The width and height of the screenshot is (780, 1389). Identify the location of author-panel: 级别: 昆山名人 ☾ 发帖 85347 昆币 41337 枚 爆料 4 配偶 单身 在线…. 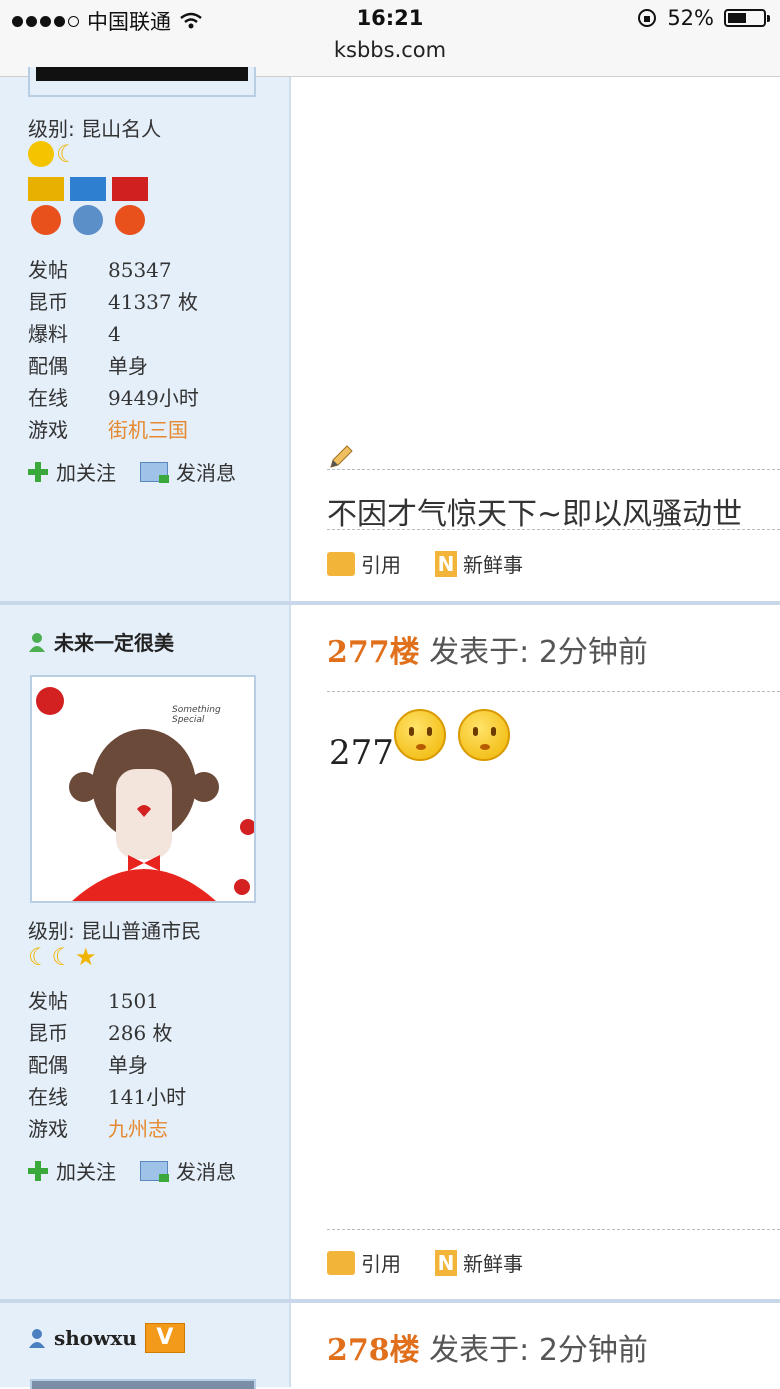
(145, 334).